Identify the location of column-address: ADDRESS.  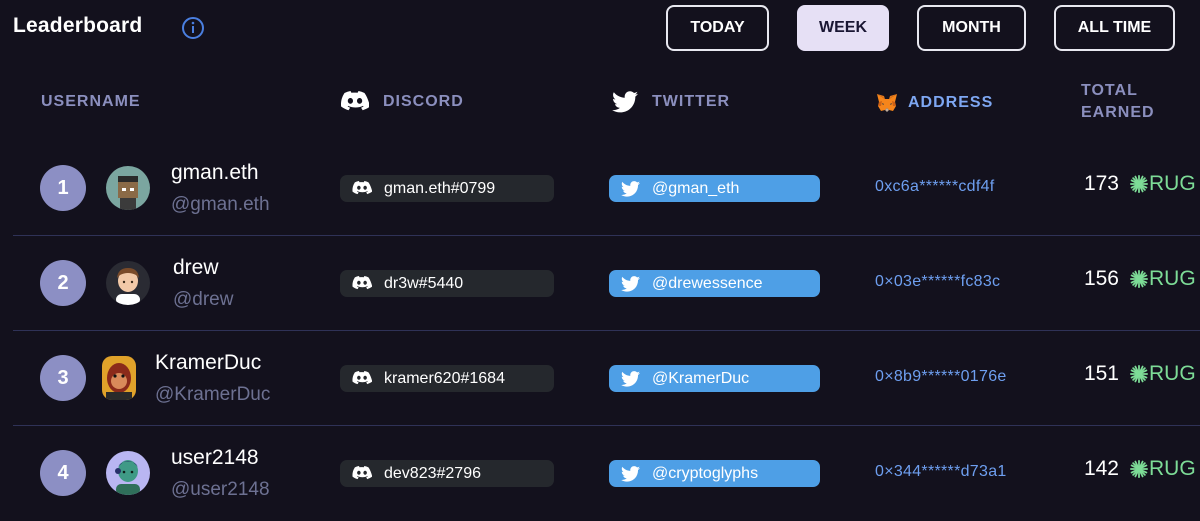
(934, 103).